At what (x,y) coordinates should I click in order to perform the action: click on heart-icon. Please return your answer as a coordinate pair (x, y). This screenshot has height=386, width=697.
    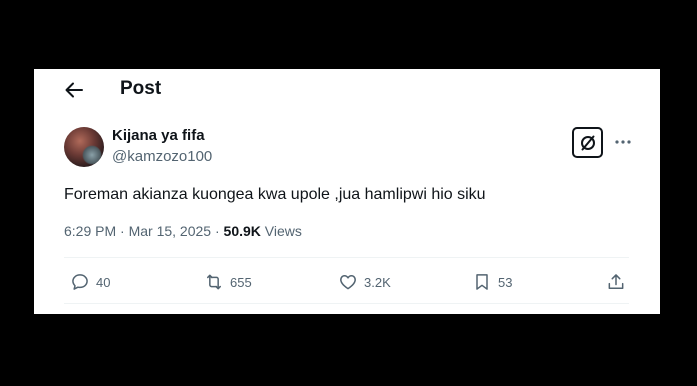
    Looking at the image, I should click on (348, 282).